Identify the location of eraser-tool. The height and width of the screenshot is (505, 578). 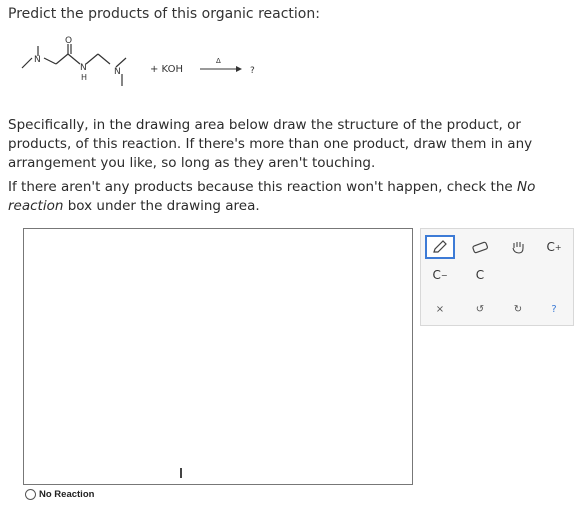
(480, 247).